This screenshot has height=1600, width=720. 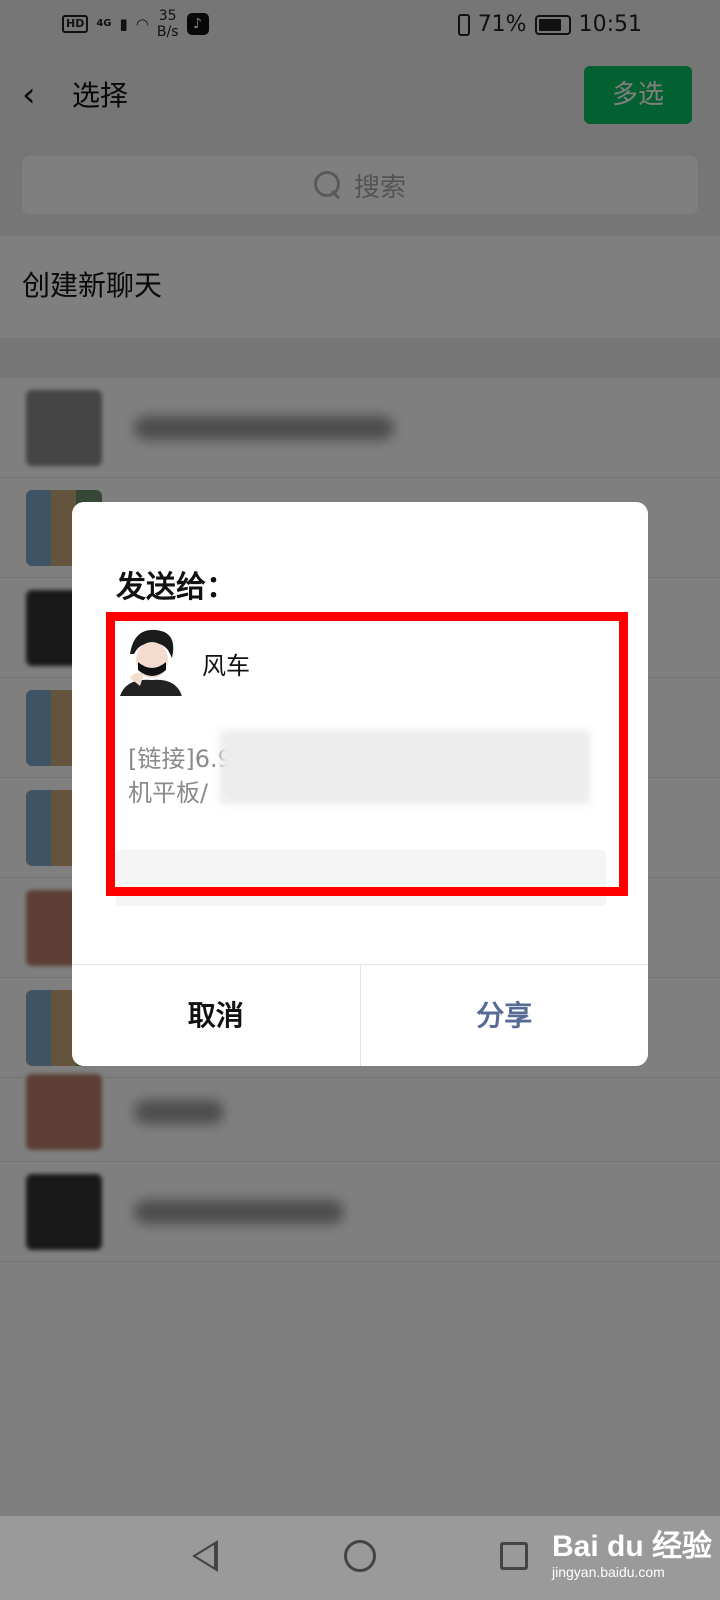 What do you see at coordinates (514, 1556) in the screenshot?
I see `nav-recent-apps-icon` at bounding box center [514, 1556].